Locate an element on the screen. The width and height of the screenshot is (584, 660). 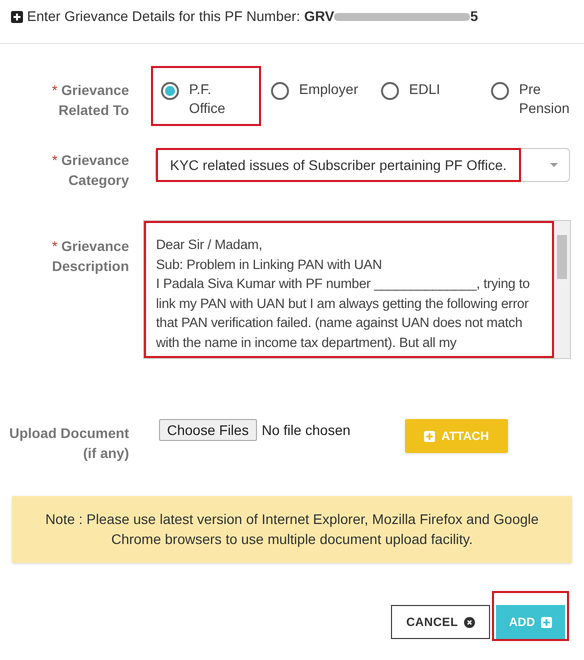
radio-option: Pre Pension is located at coordinates (526, 96).